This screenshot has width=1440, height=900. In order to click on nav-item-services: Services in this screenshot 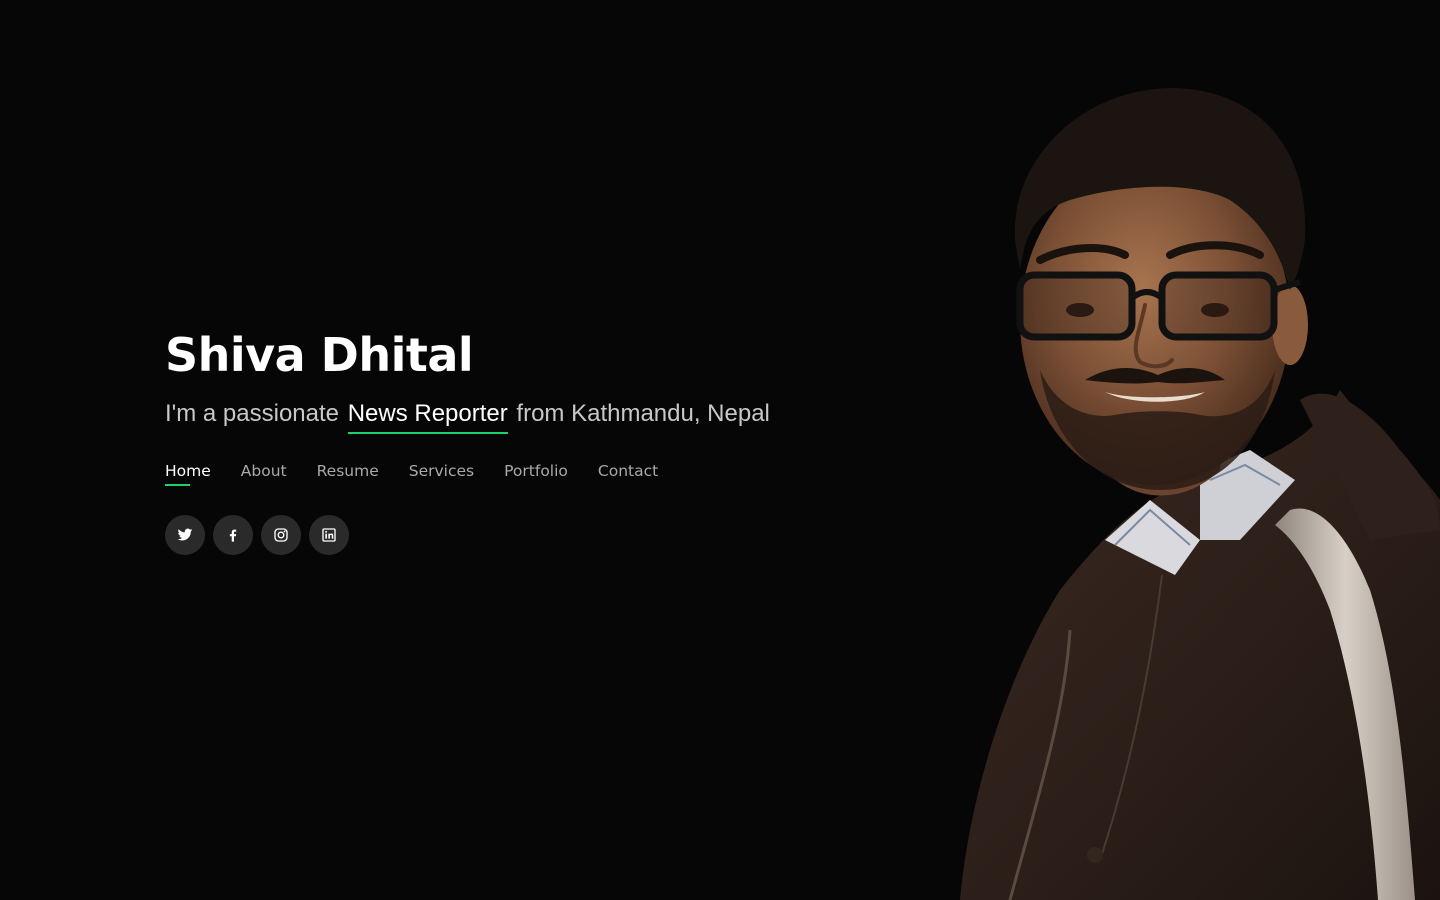, I will do `click(441, 474)`.